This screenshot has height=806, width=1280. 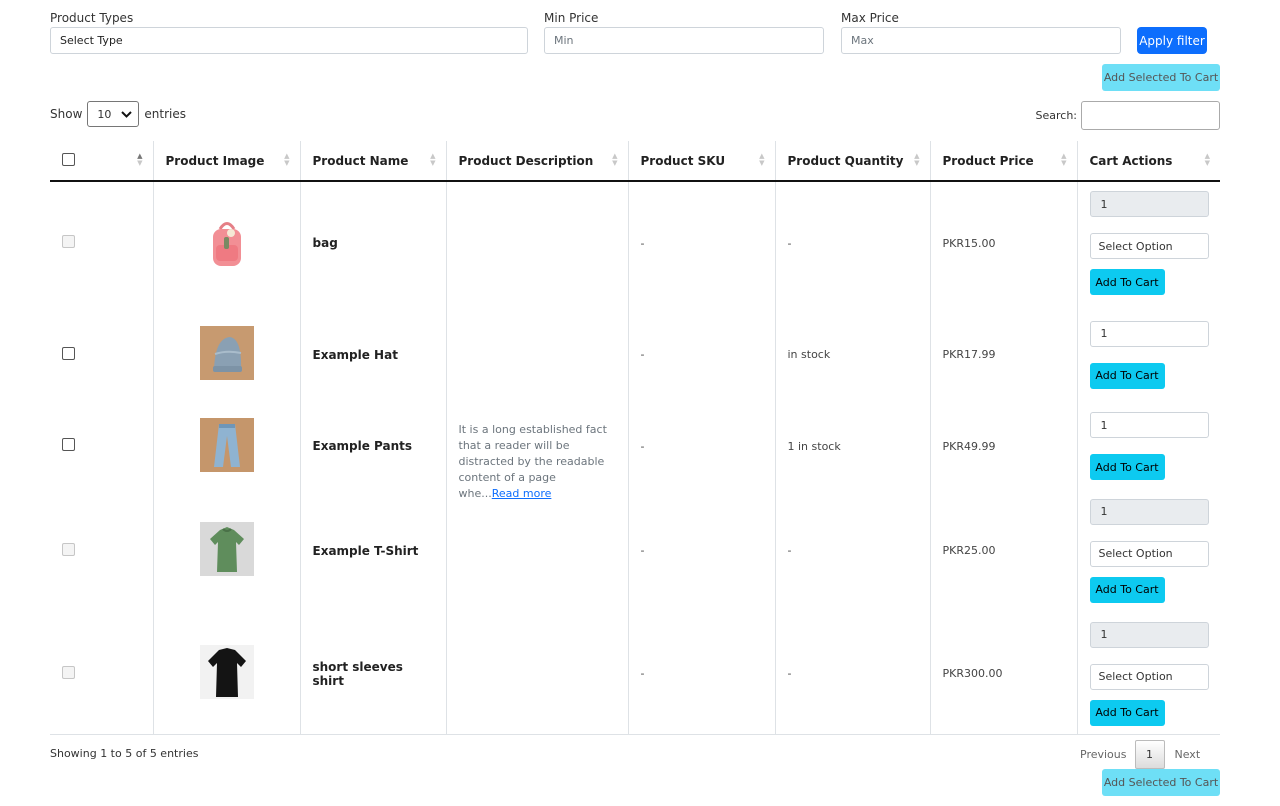 What do you see at coordinates (226, 672) in the screenshot?
I see `shirt-image` at bounding box center [226, 672].